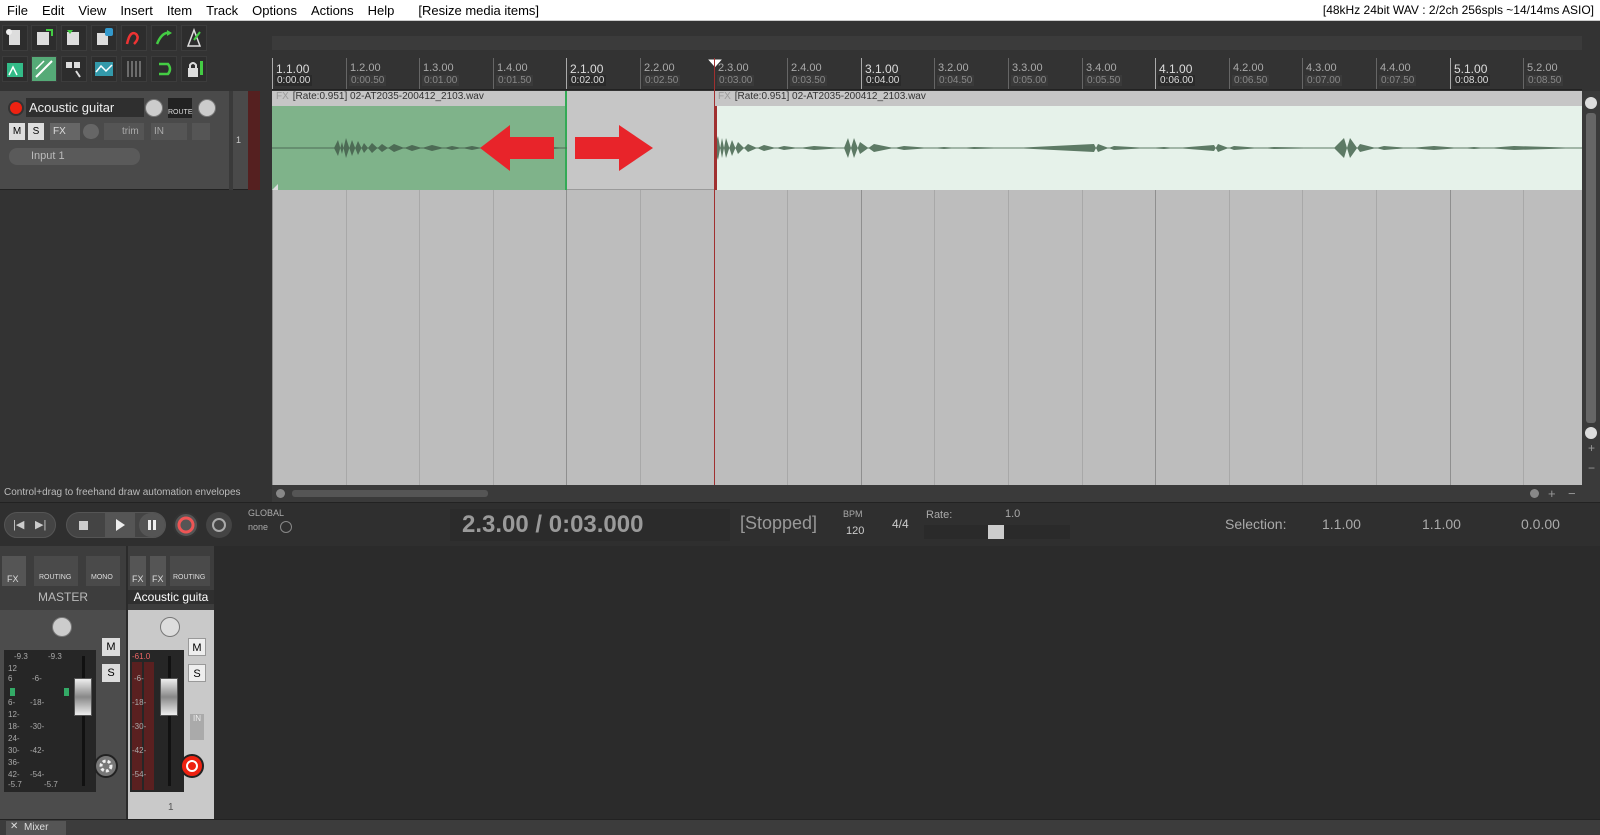 The image size is (1600, 835). Describe the element at coordinates (936, 493) in the screenshot. I see `horizontal-scrollbar: + −` at that location.